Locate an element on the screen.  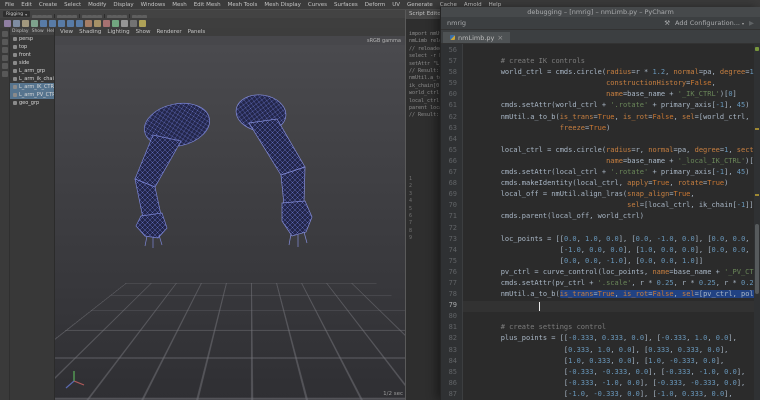
outliner-item: front is located at coordinates (32, 55).